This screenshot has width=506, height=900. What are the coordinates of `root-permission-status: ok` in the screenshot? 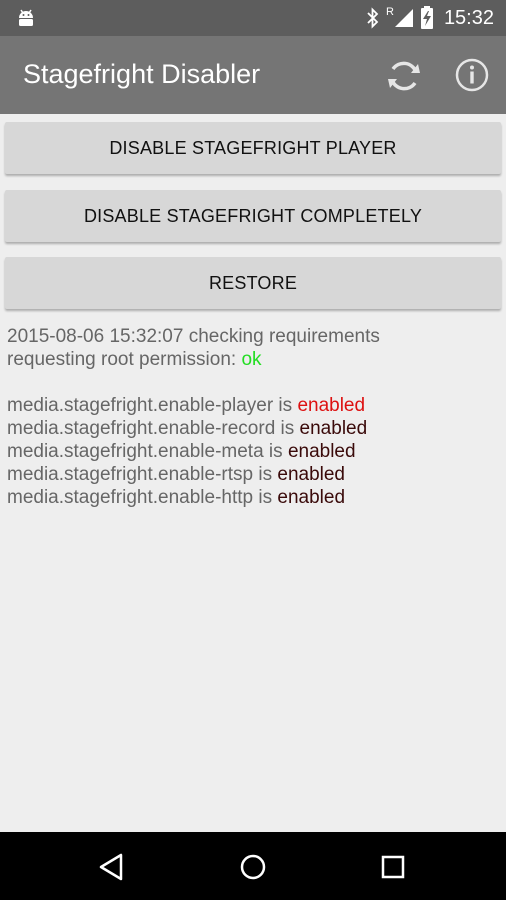 It's located at (251, 359).